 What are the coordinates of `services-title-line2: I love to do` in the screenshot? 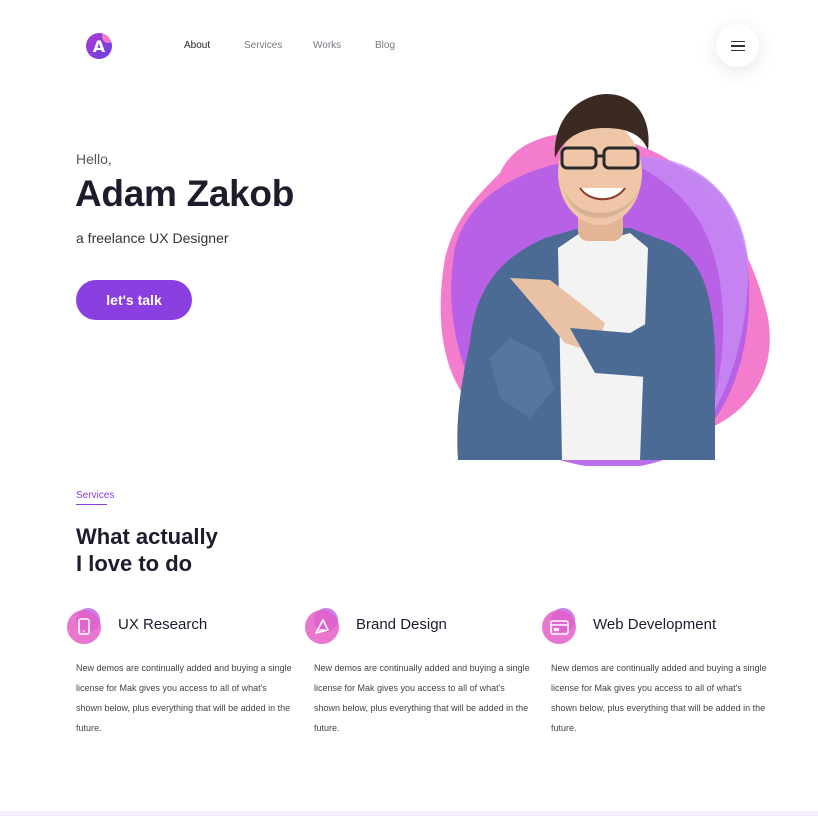 It's located at (134, 563).